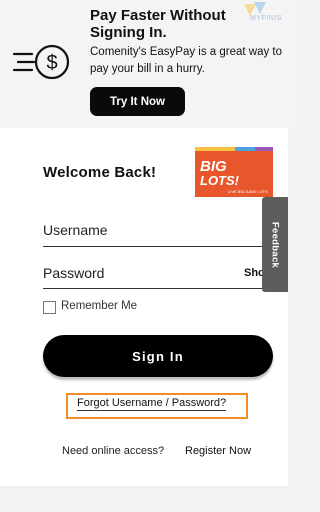 The width and height of the screenshot is (320, 512). Describe the element at coordinates (152, 404) in the screenshot. I see `forgot-credentials-link: Forgot Username / Password?` at that location.